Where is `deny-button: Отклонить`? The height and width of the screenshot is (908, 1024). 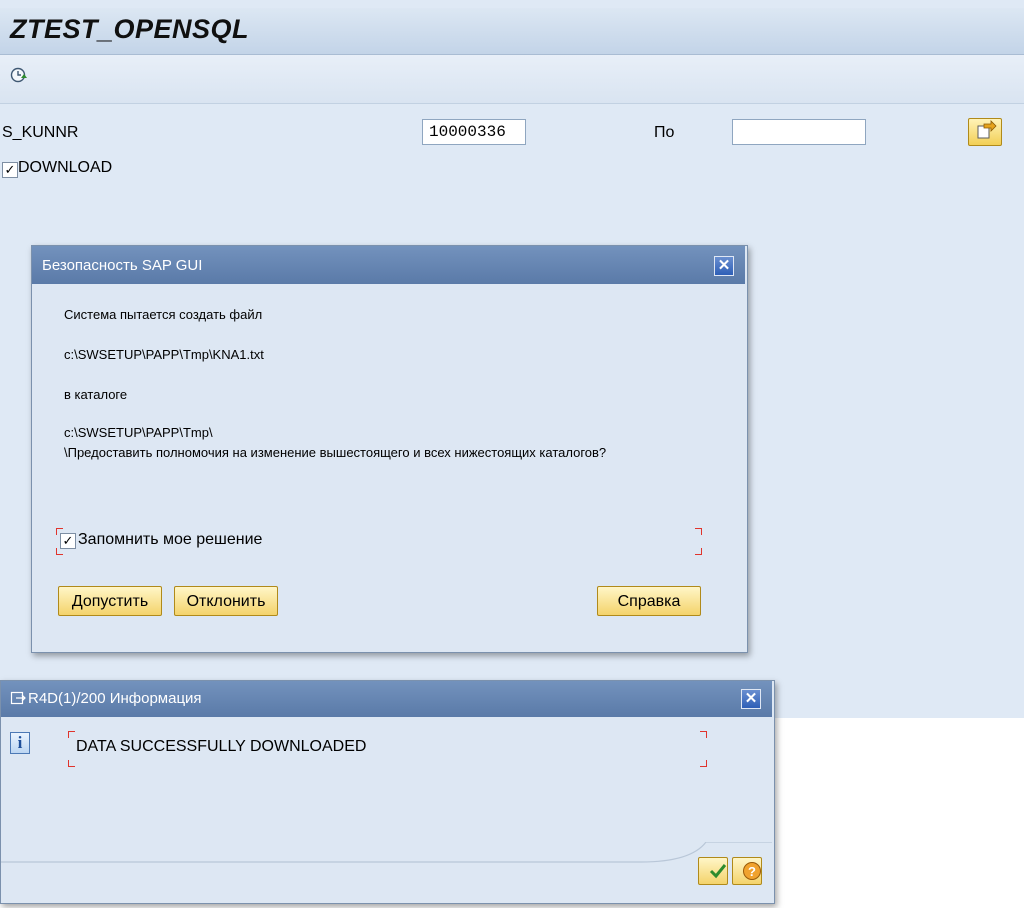 deny-button: Отклонить is located at coordinates (226, 601).